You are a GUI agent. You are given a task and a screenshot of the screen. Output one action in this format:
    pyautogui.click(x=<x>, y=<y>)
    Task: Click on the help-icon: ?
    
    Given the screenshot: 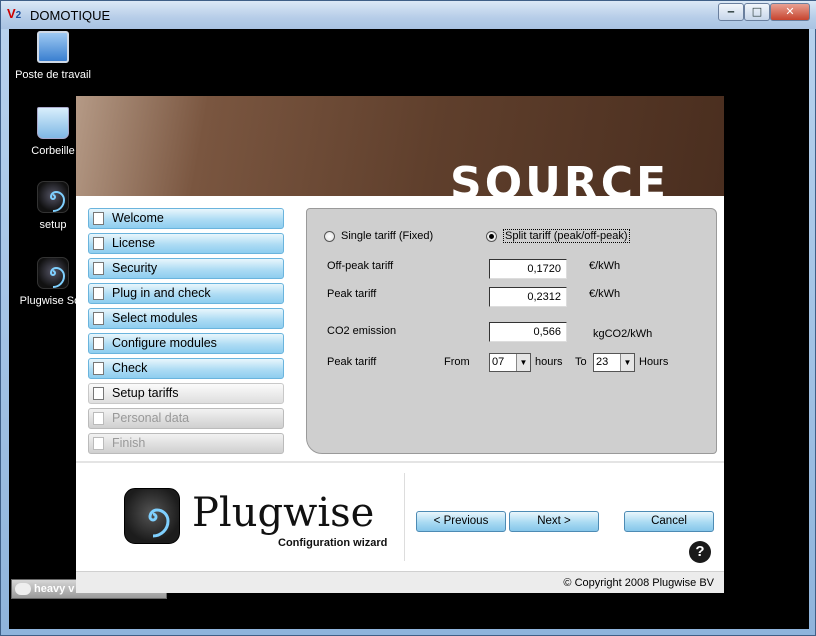 What is the action you would take?
    pyautogui.click(x=700, y=552)
    